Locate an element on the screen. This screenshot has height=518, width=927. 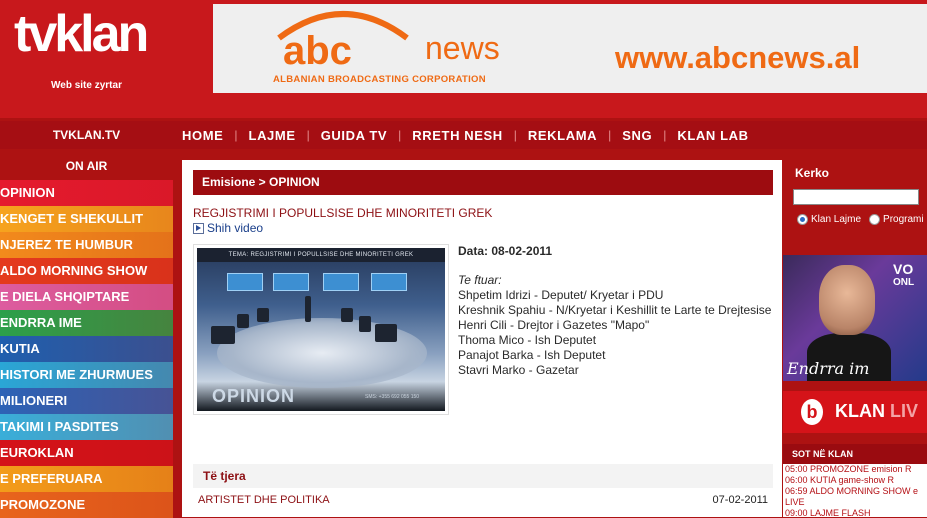
abc-logo-mark: abc is located at coordinates (343, 39).